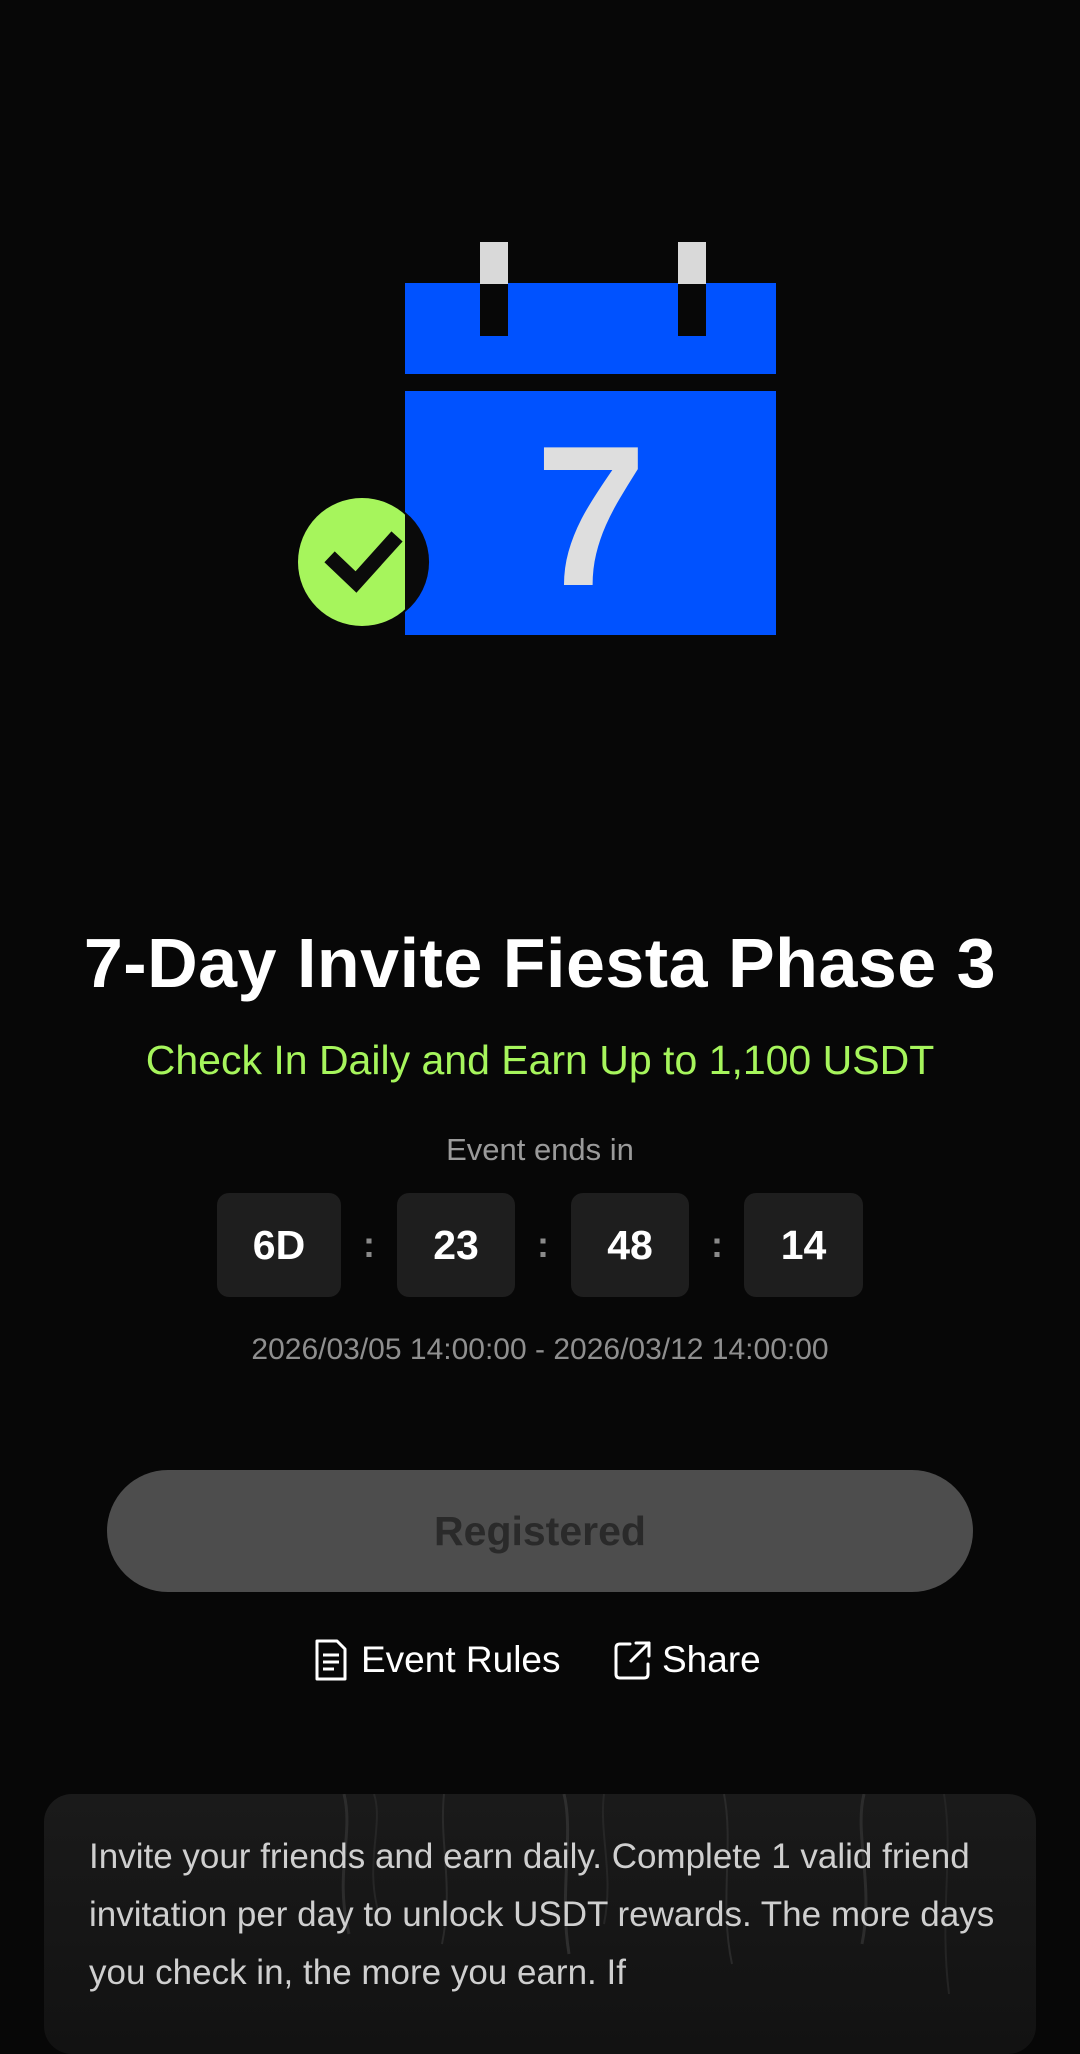  I want to click on share-link: Share, so click(686, 1660).